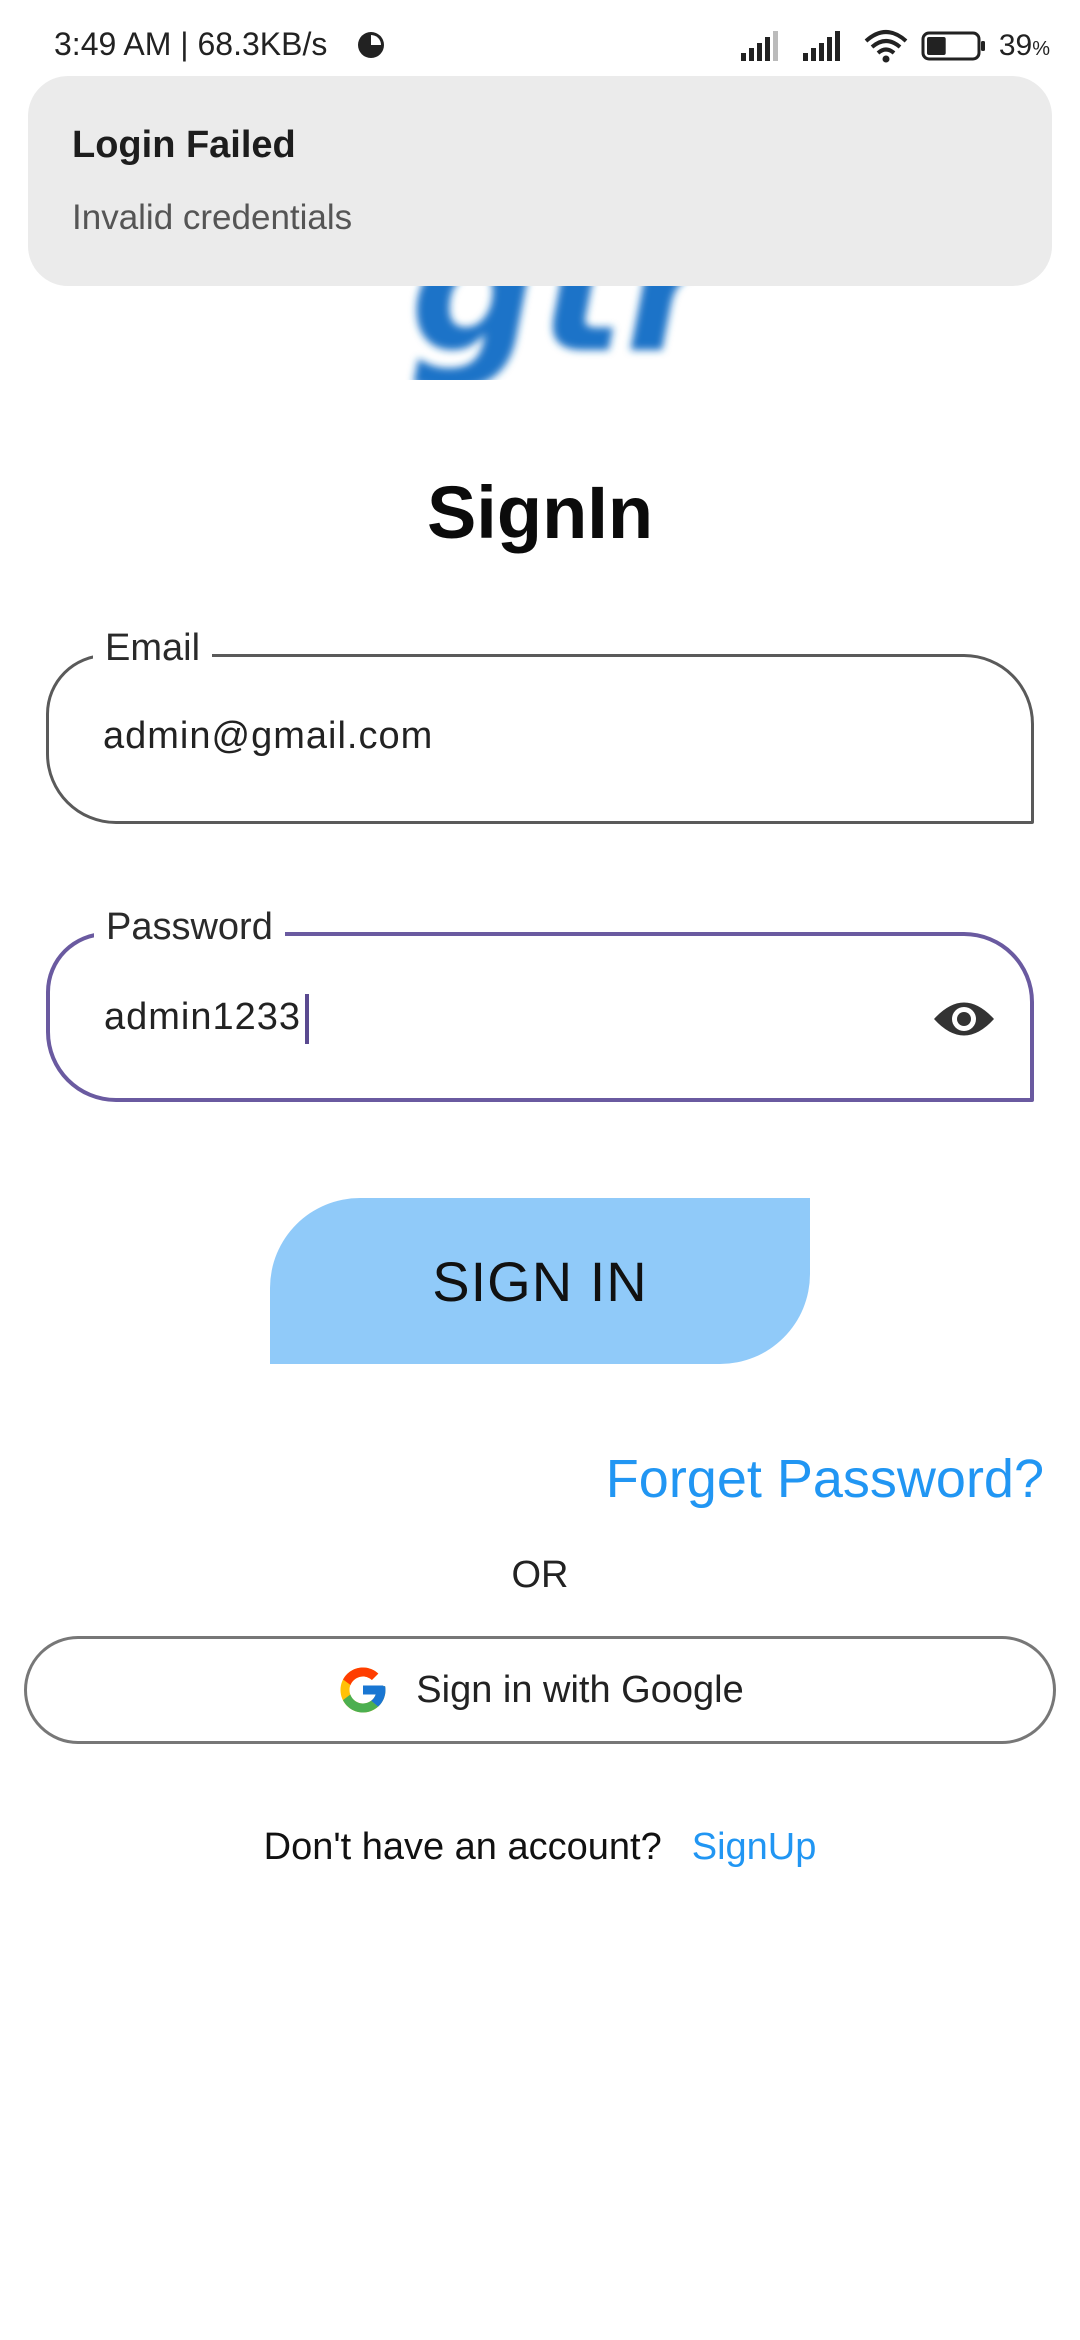  What do you see at coordinates (540, 181) in the screenshot?
I see `login-failed-toast` at bounding box center [540, 181].